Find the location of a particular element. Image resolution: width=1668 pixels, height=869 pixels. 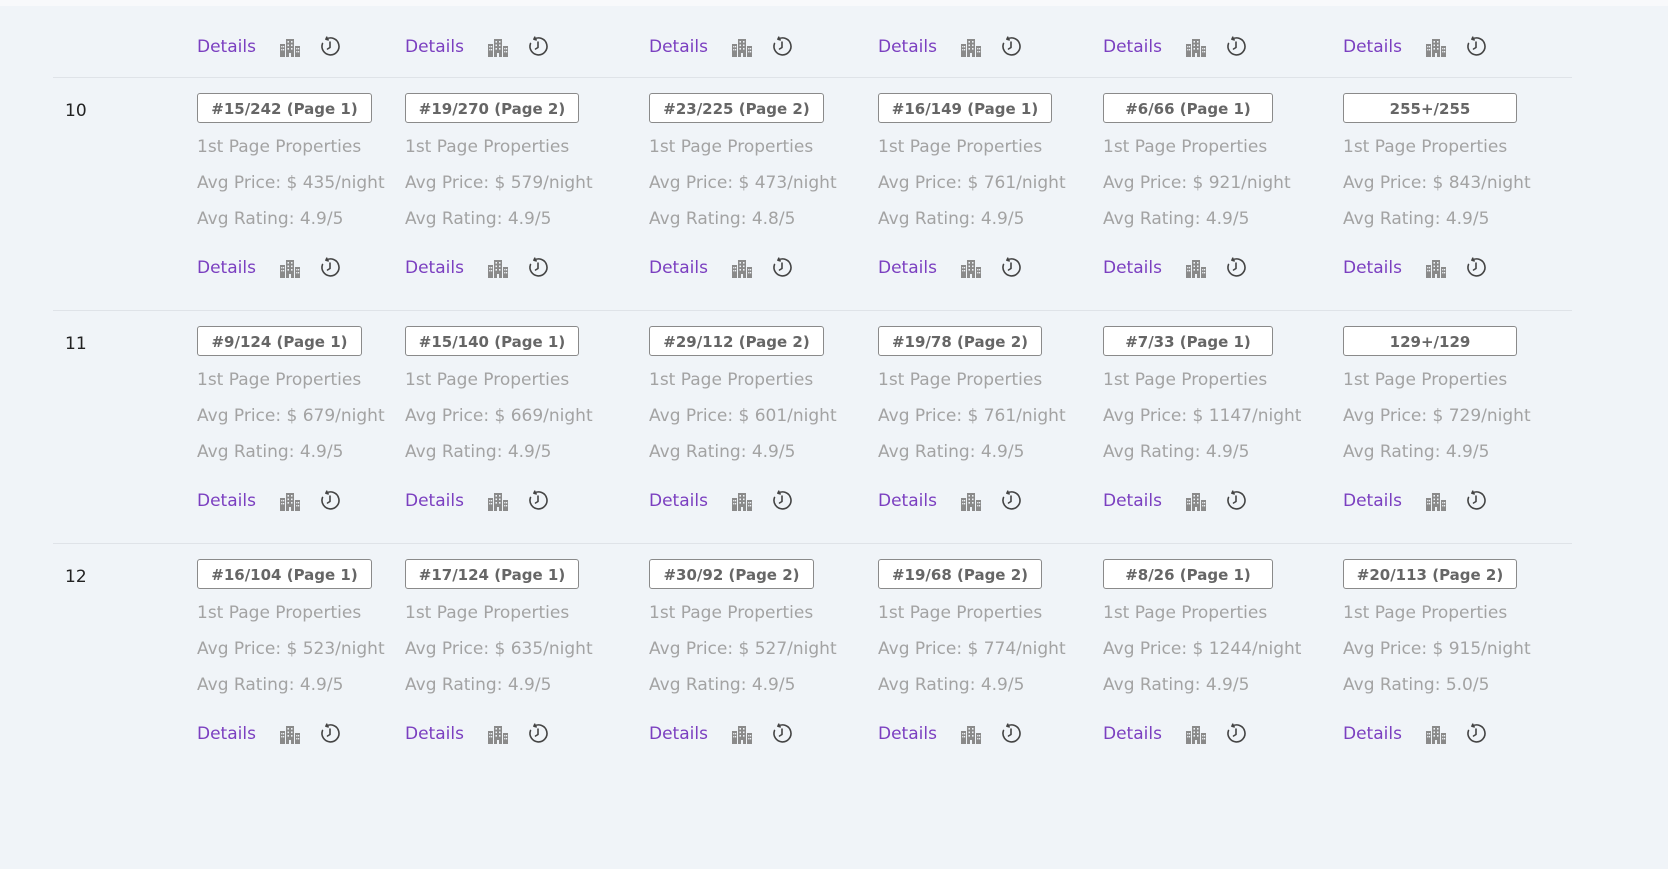

rank-badge: #19/68 (Page 2) is located at coordinates (960, 574).